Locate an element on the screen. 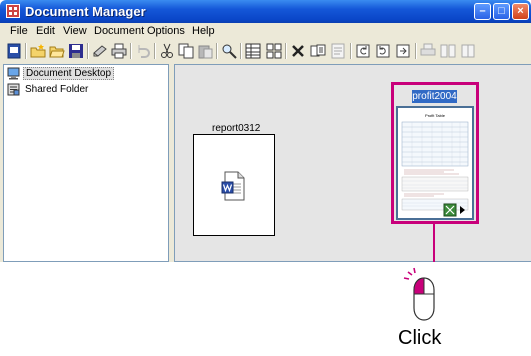  spreadsheet-preview: Profit Table is located at coordinates (435, 163).